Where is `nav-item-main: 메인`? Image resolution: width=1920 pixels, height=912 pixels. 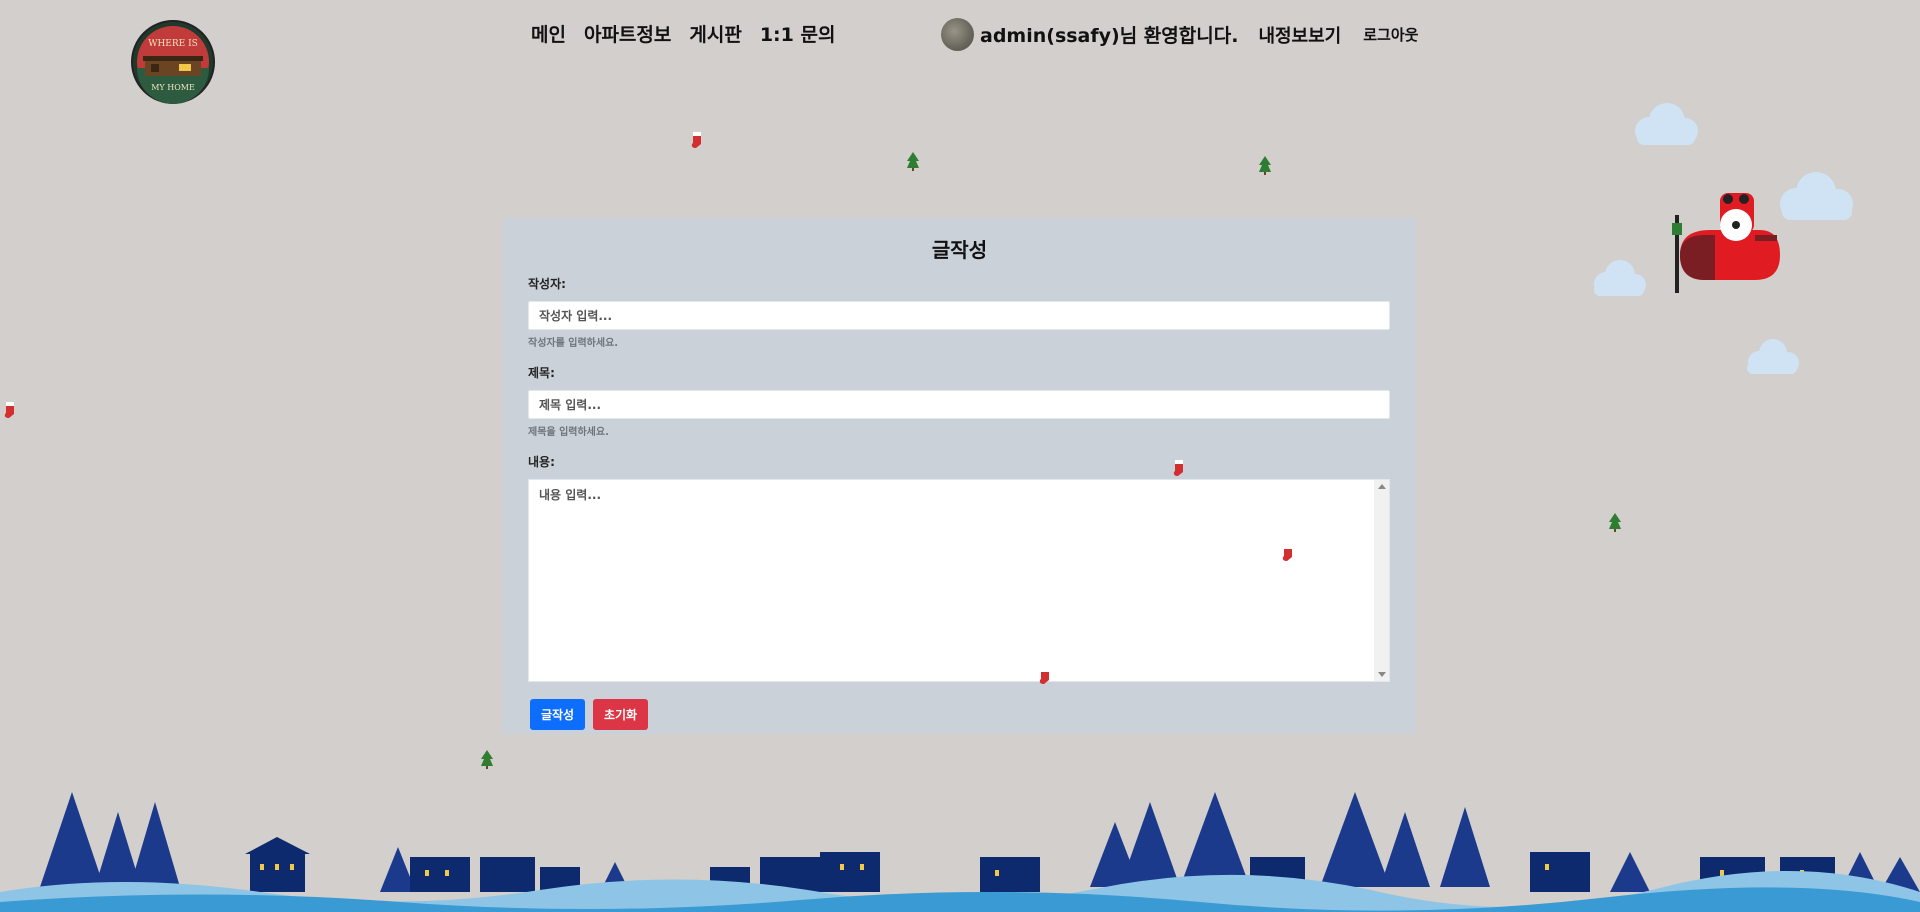
nav-item-main: 메인 is located at coordinates (548, 33).